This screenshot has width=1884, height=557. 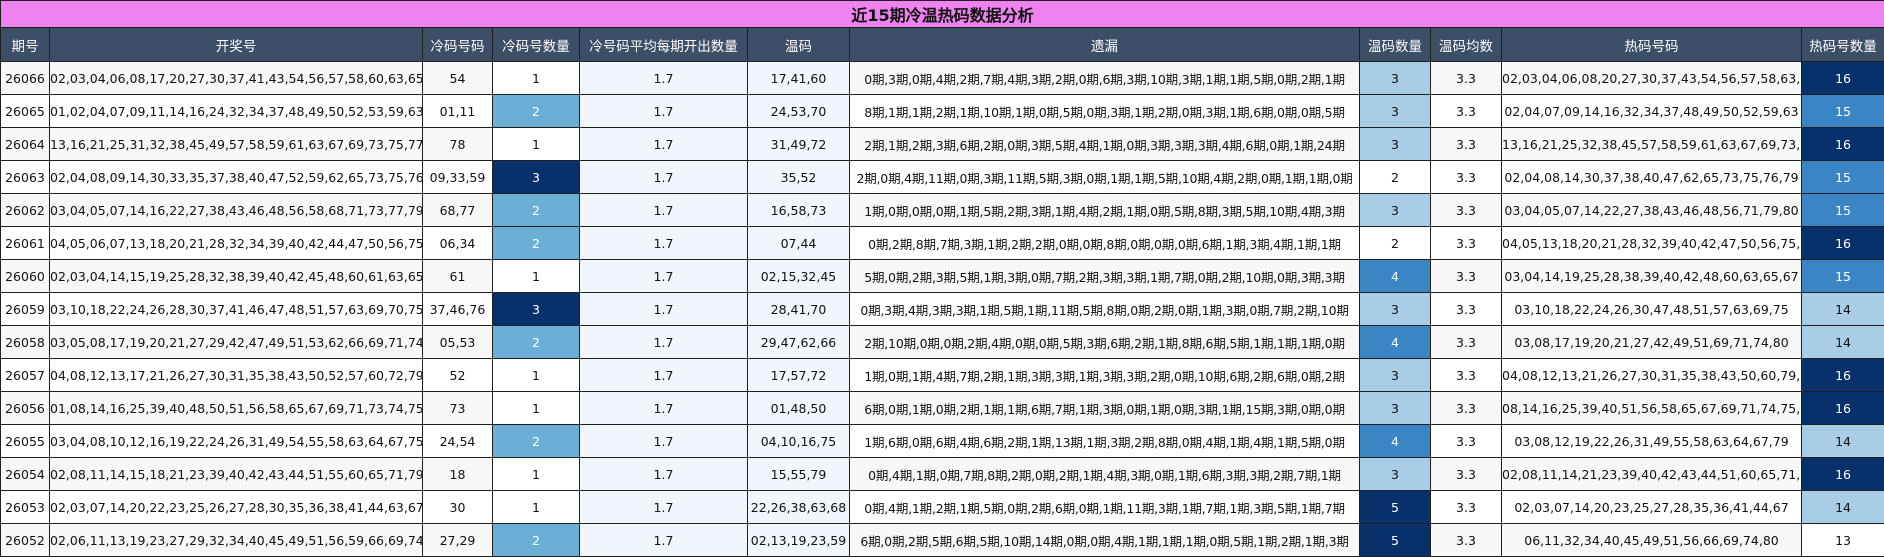 I want to click on header-warm-numbers: 温码, so click(x=798, y=44).